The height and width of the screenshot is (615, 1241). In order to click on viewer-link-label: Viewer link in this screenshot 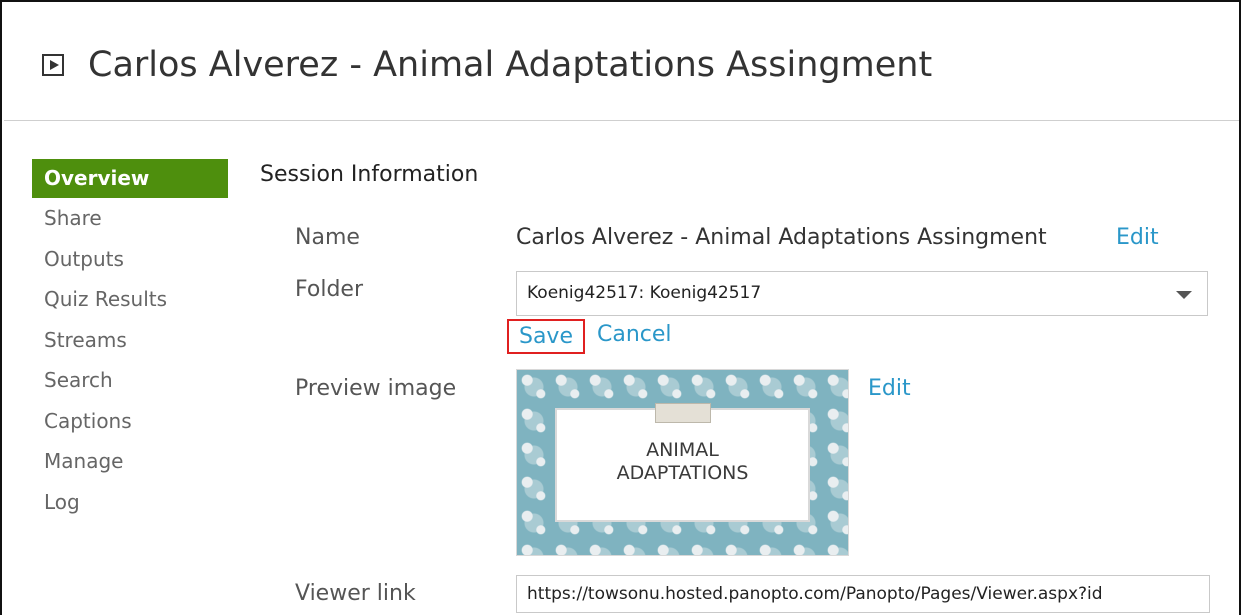, I will do `click(355, 593)`.